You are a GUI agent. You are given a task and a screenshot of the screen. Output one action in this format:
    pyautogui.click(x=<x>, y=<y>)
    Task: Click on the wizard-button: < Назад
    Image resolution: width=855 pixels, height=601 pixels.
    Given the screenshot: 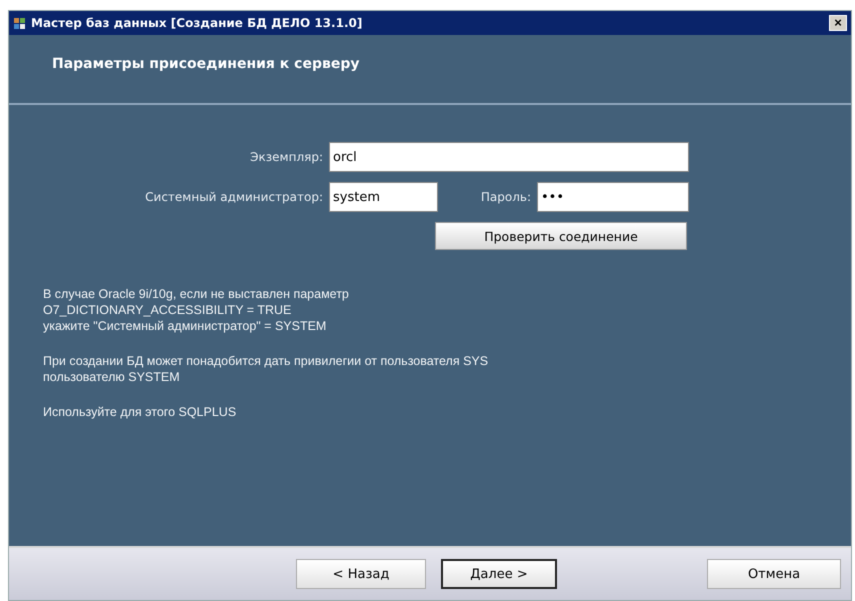 What is the action you would take?
    pyautogui.click(x=361, y=574)
    